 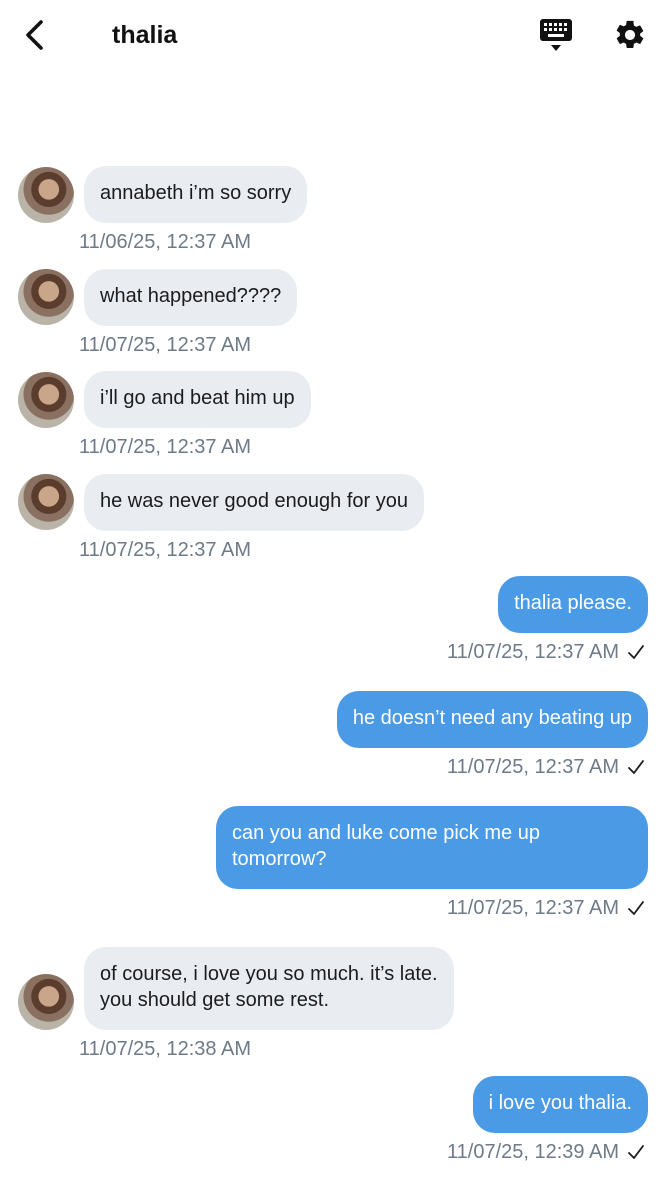 What do you see at coordinates (560, 1104) in the screenshot?
I see `message-bubble: i love you thalia.` at bounding box center [560, 1104].